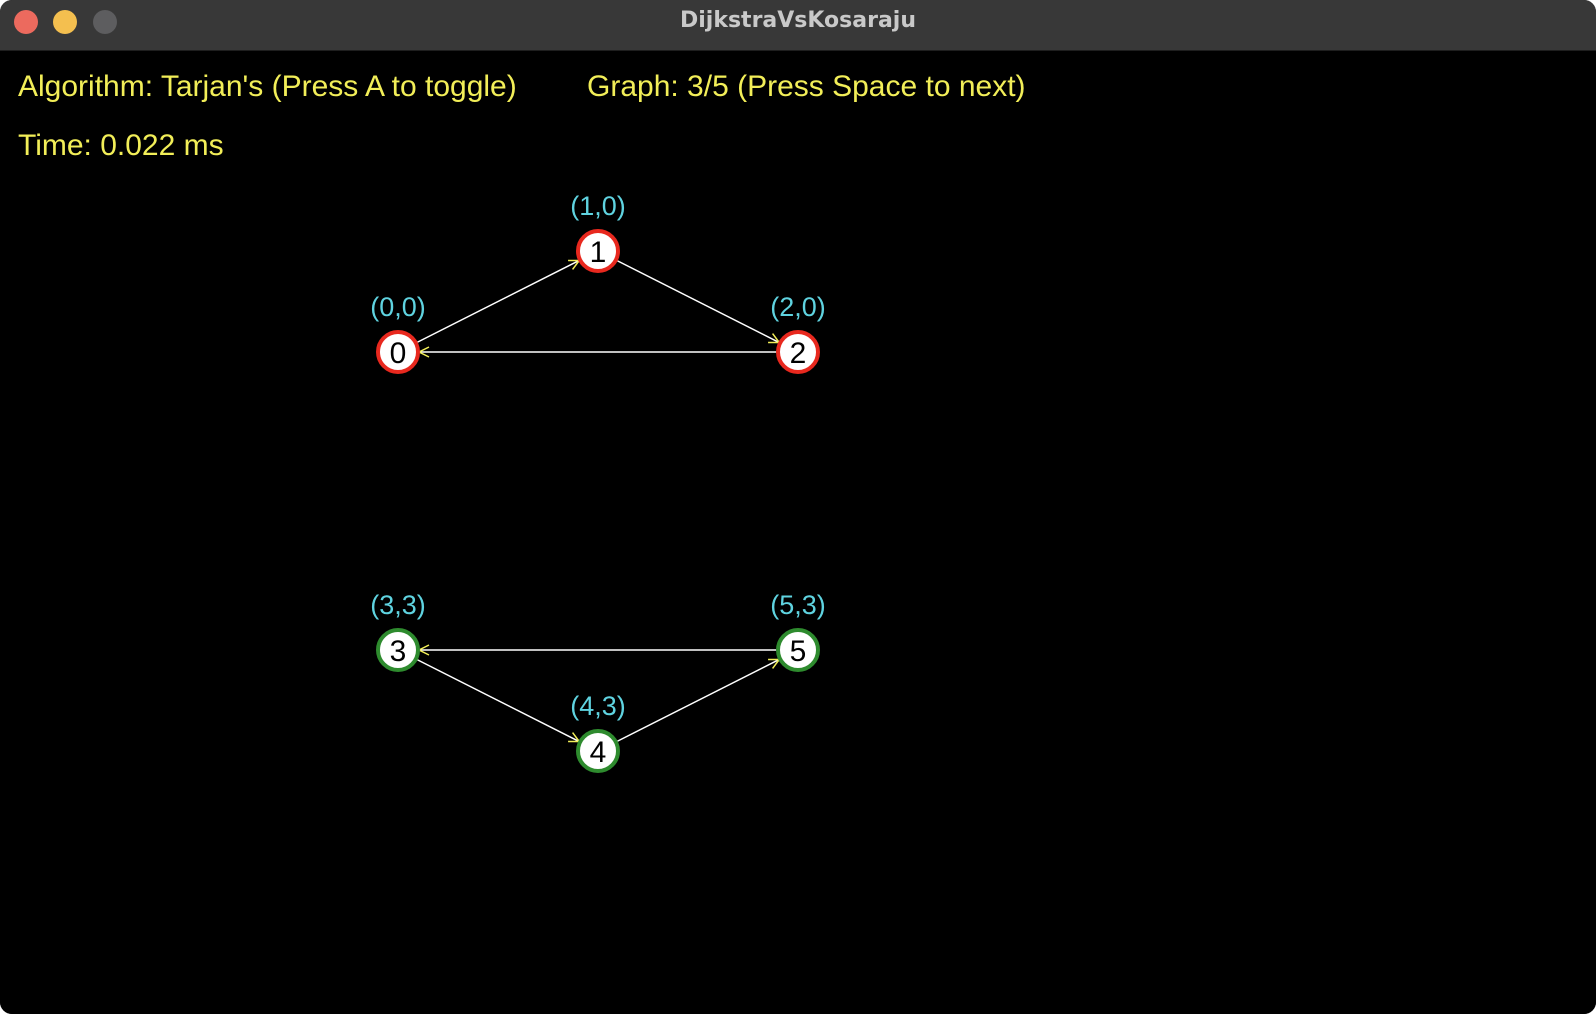 The width and height of the screenshot is (1596, 1014). What do you see at coordinates (398, 631) in the screenshot?
I see `graph-node-3: 3 (3,3)` at bounding box center [398, 631].